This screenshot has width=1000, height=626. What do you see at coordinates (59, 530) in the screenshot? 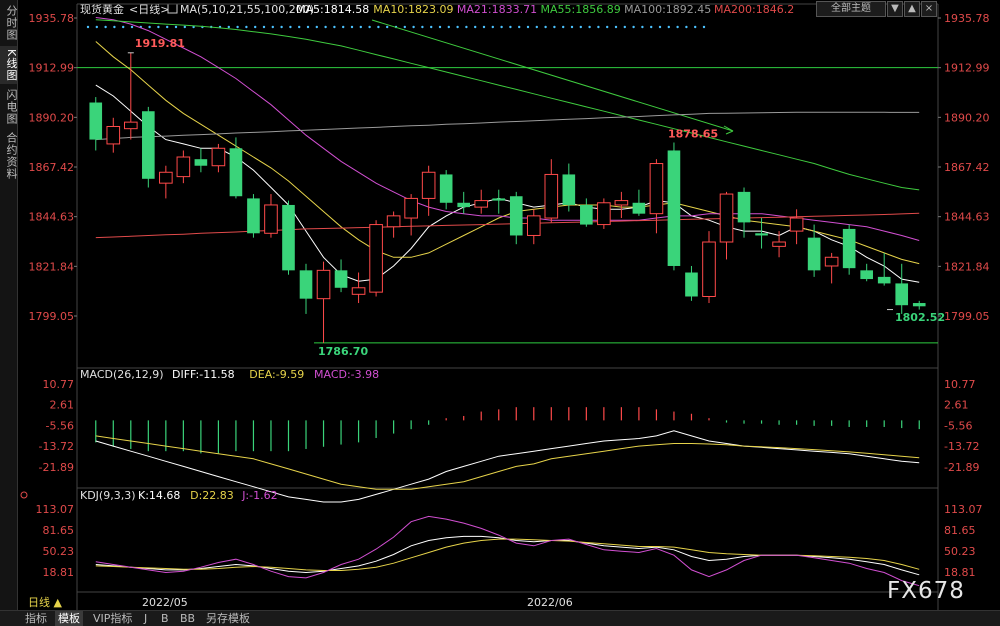
I see `kdj-axis-label-left: 81.65` at bounding box center [59, 530].